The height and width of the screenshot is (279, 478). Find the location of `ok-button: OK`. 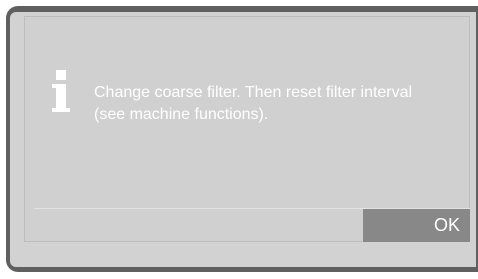

ok-button: OK is located at coordinates (416, 225).